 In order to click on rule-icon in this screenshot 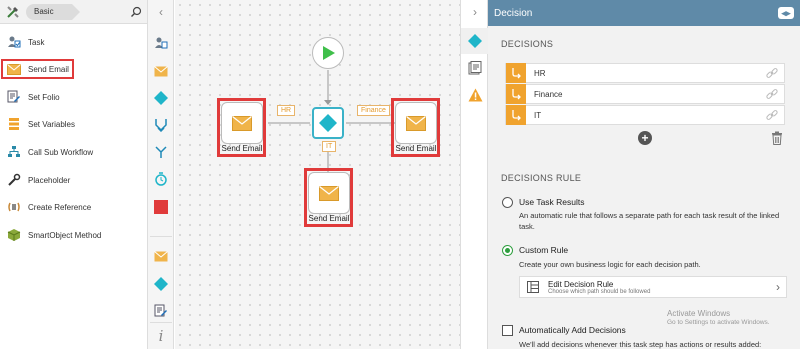, I will do `click(533, 287)`.